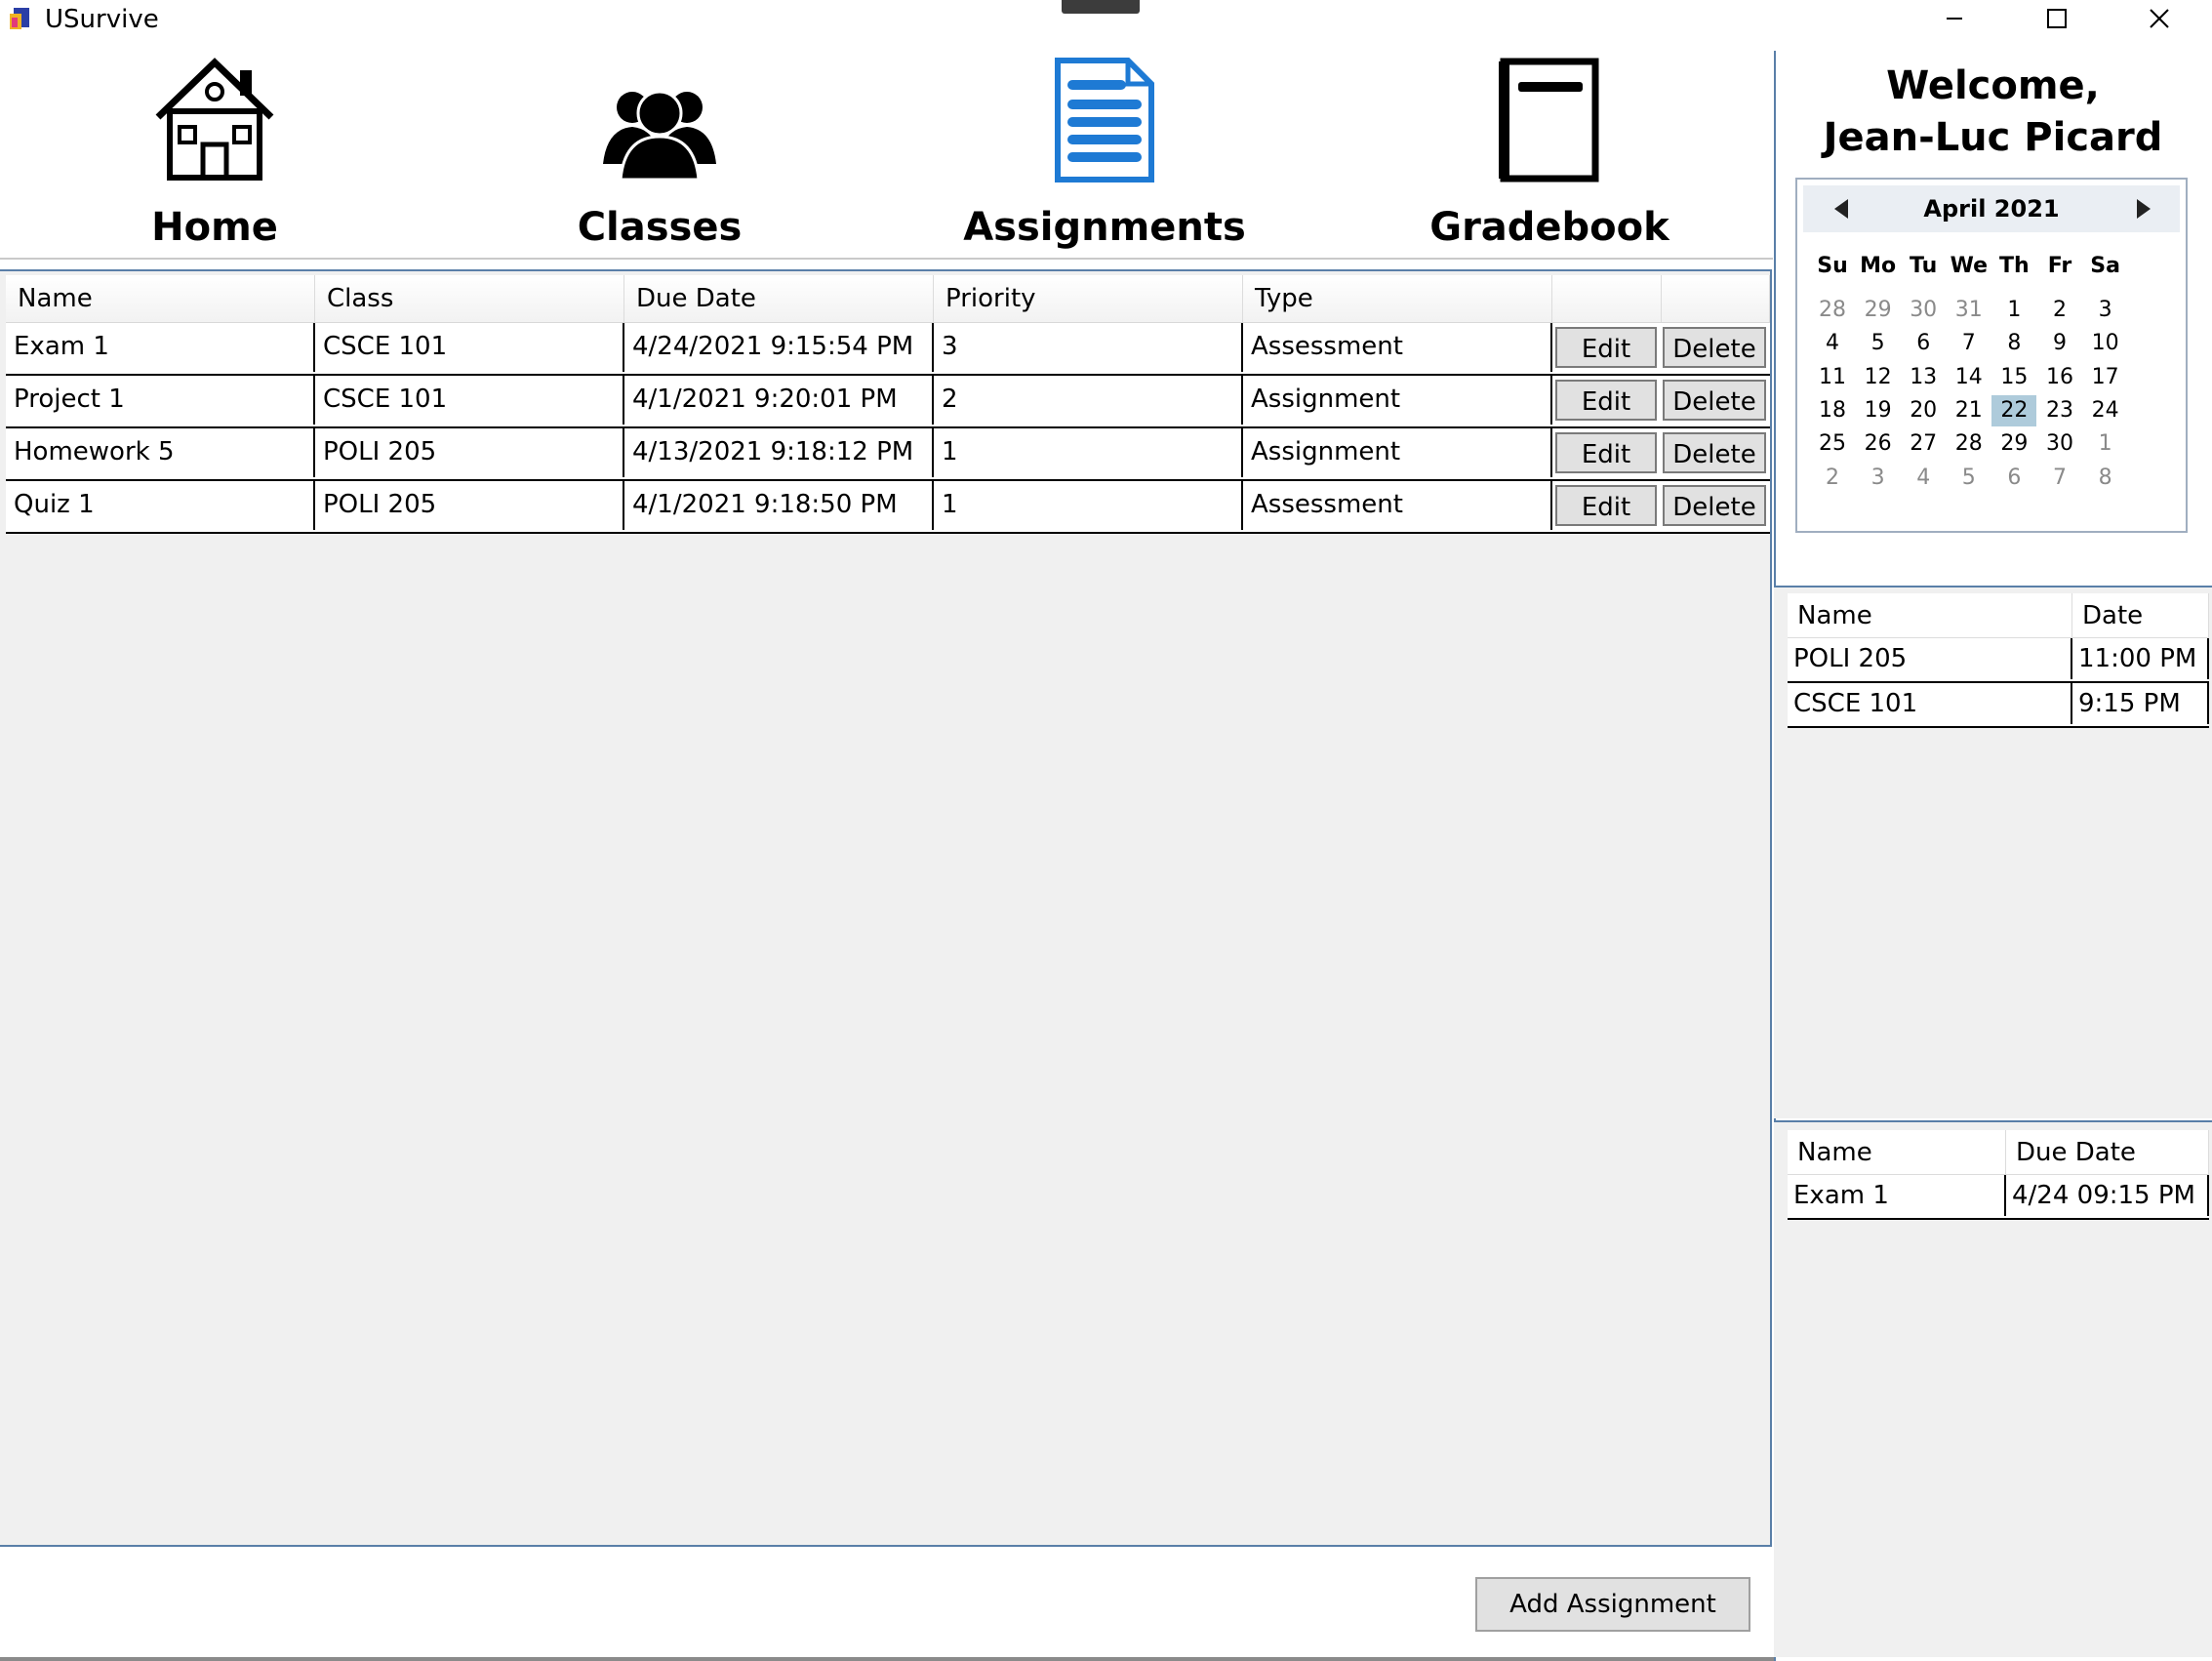 The width and height of the screenshot is (2212, 1661). Describe the element at coordinates (2105, 377) in the screenshot. I see `calendar-day: 17` at that location.